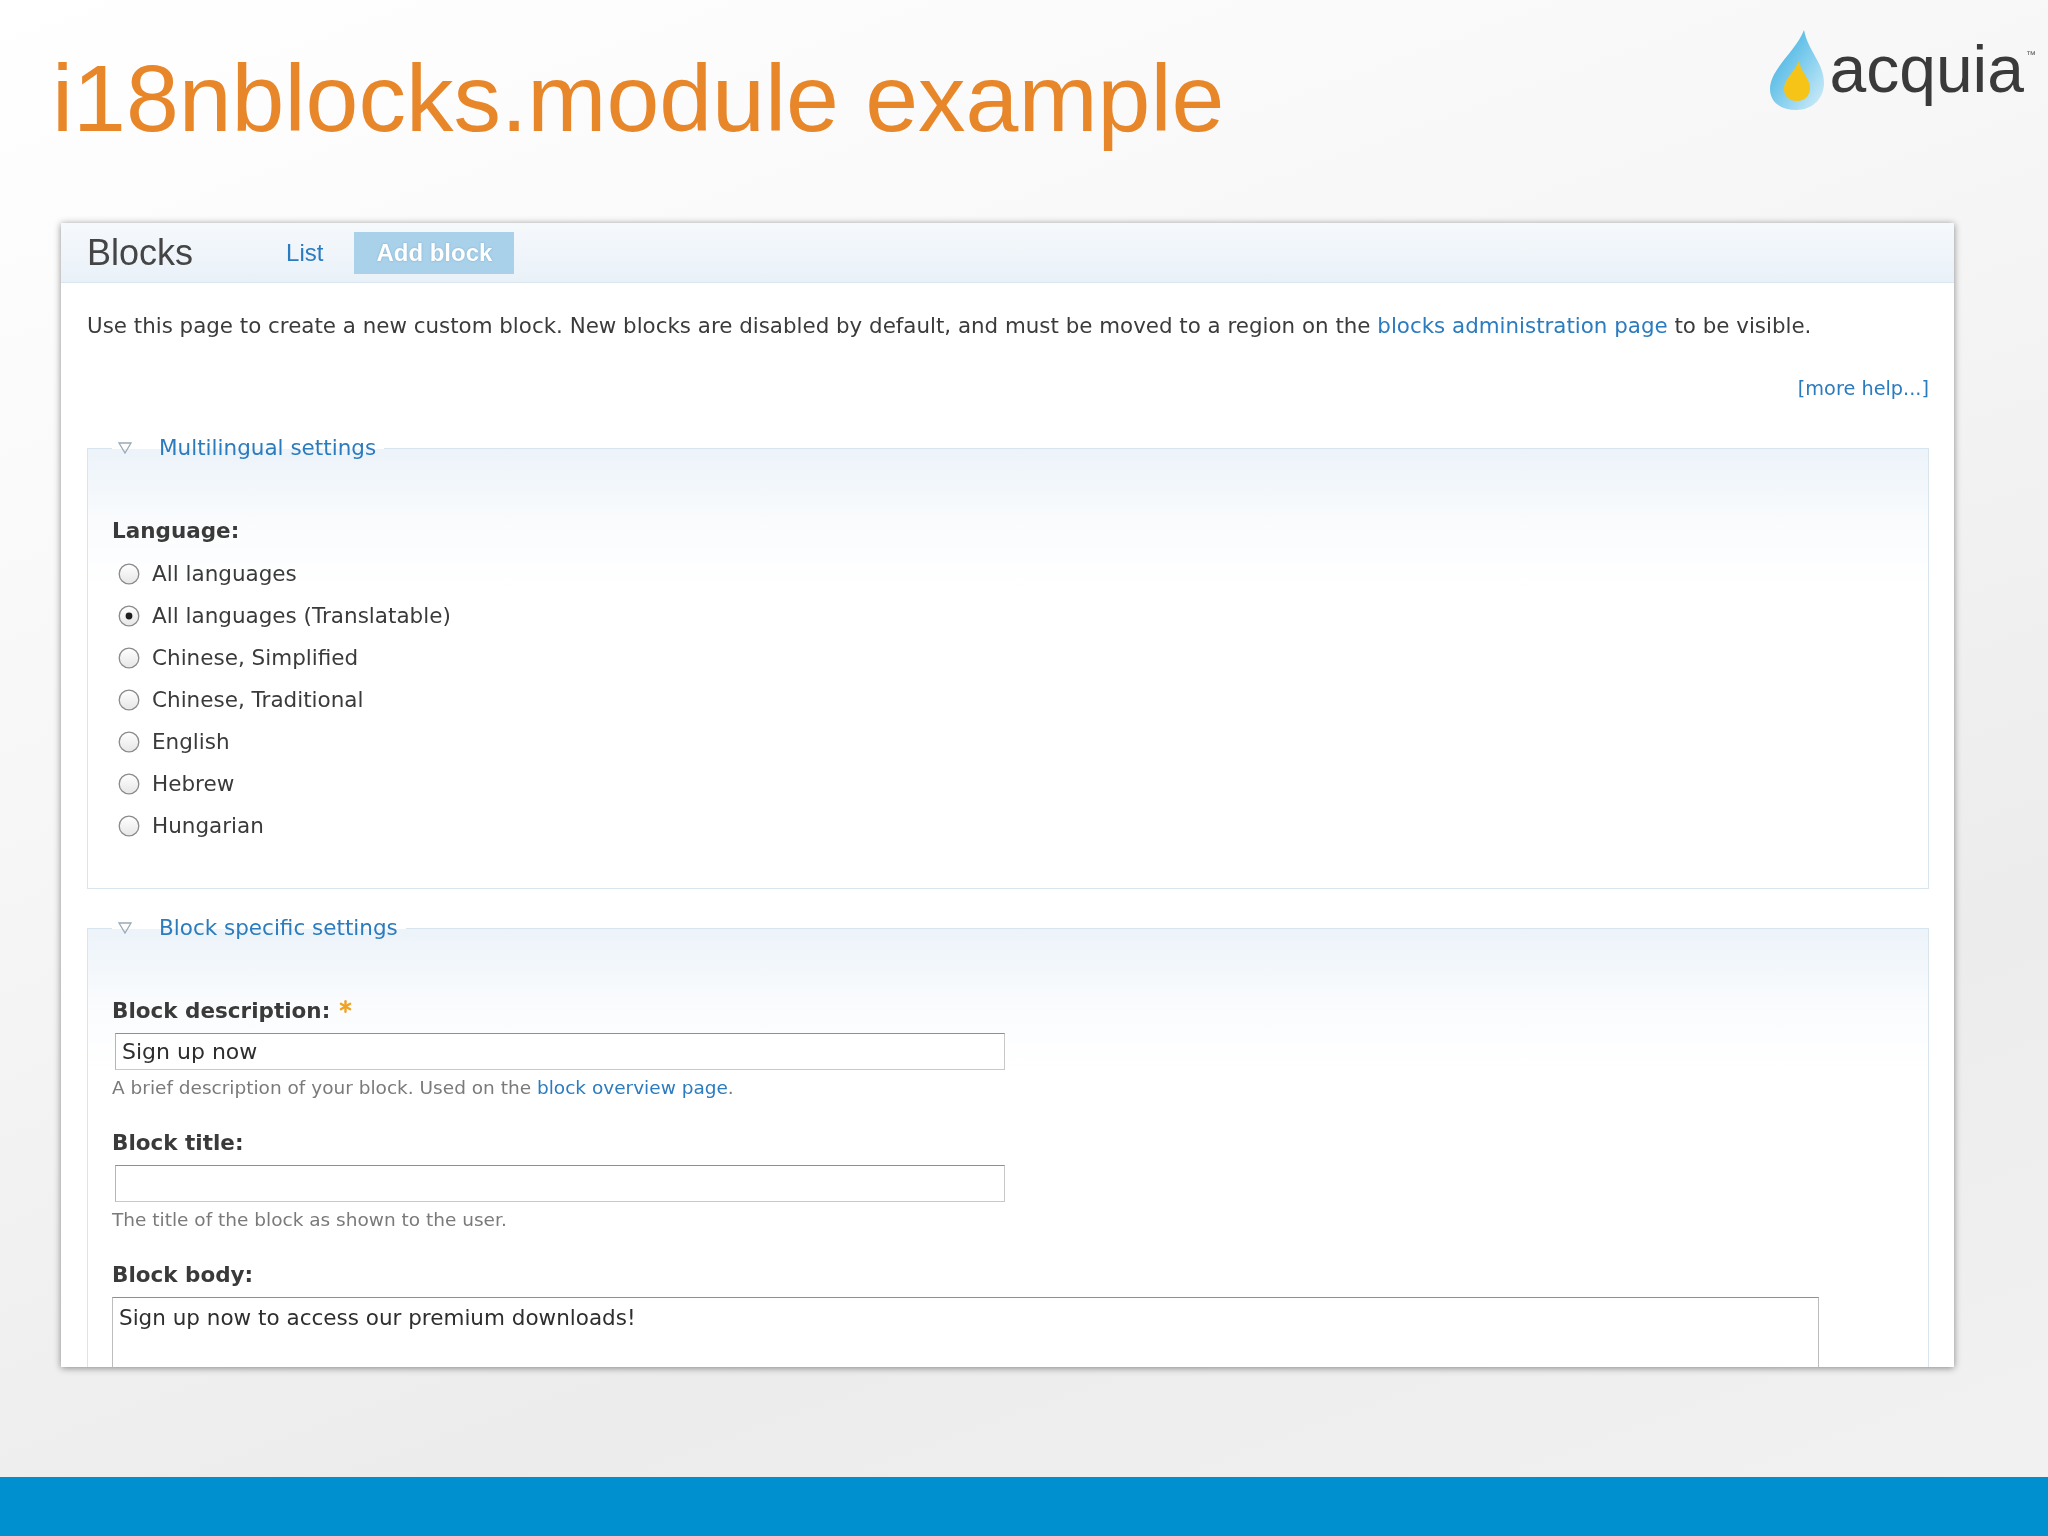 Image resolution: width=2048 pixels, height=1536 pixels. Describe the element at coordinates (423, 1087) in the screenshot. I see `help-text: A brief description of your block. Used on the block overview page.` at that location.